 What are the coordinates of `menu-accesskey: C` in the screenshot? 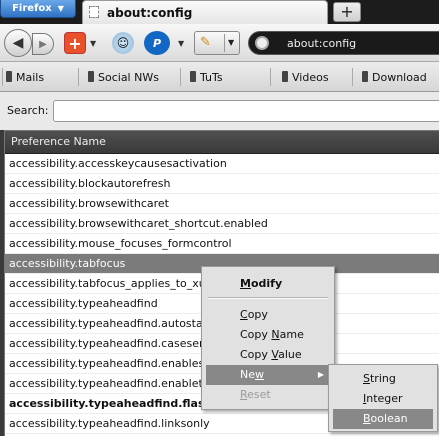 It's located at (244, 314).